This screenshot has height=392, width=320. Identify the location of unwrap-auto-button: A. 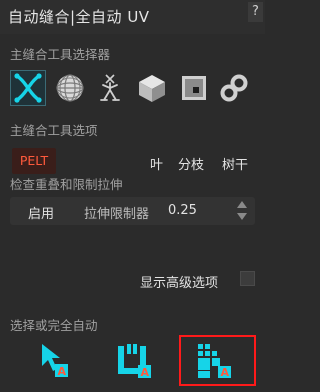
(136, 360).